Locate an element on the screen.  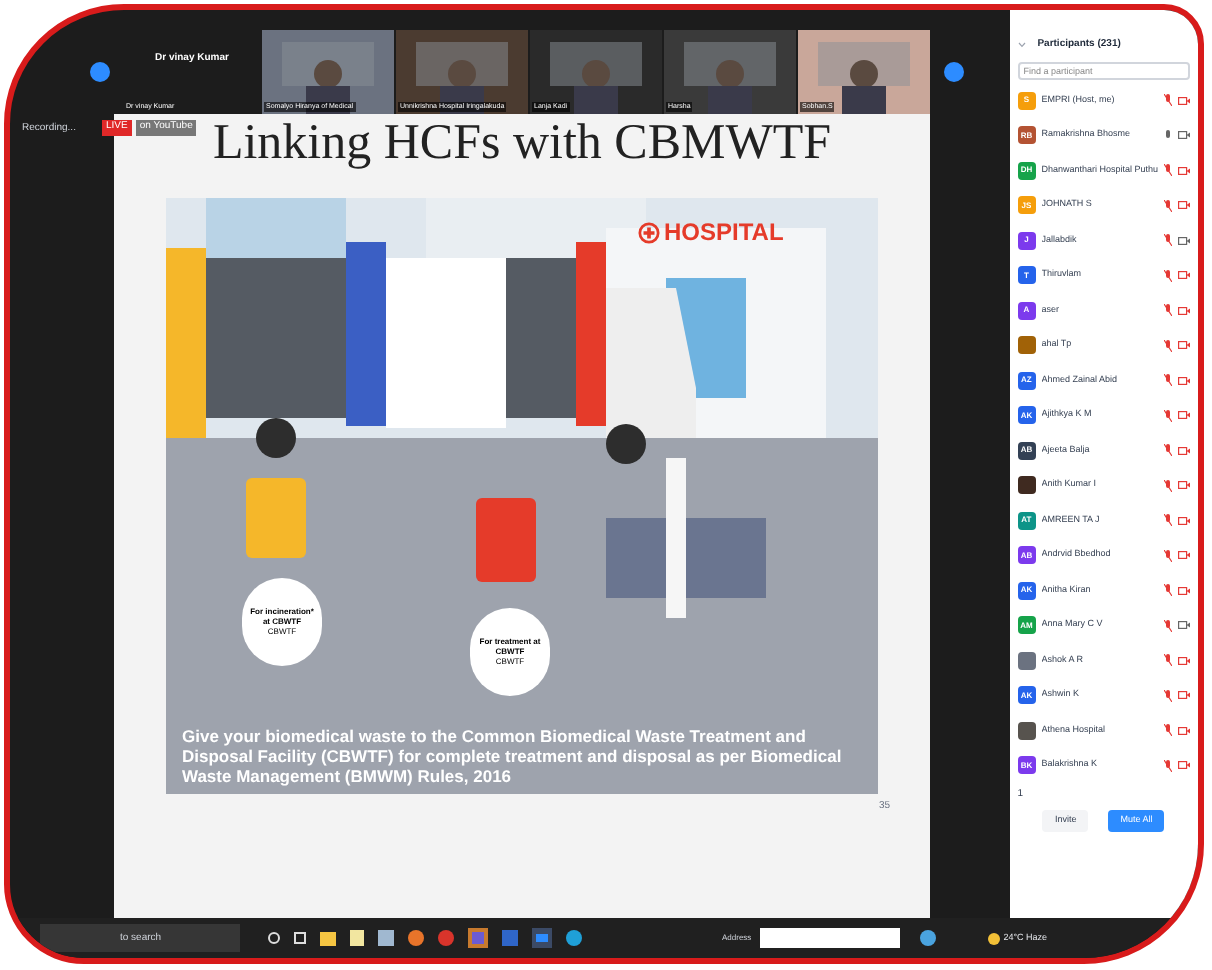
task-view-icon is located at coordinates (274, 938).